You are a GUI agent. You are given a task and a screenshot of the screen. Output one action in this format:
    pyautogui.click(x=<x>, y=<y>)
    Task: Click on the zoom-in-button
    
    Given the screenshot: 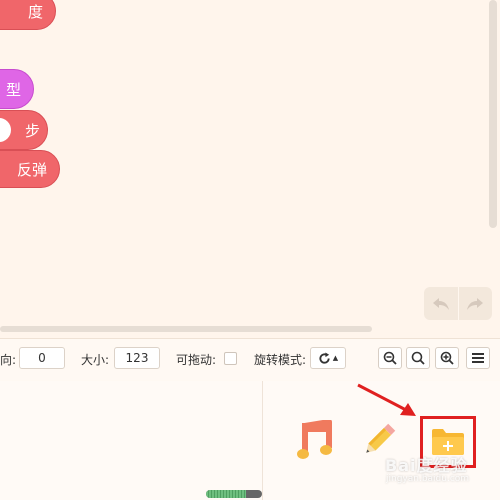 What is the action you would take?
    pyautogui.click(x=447, y=358)
    